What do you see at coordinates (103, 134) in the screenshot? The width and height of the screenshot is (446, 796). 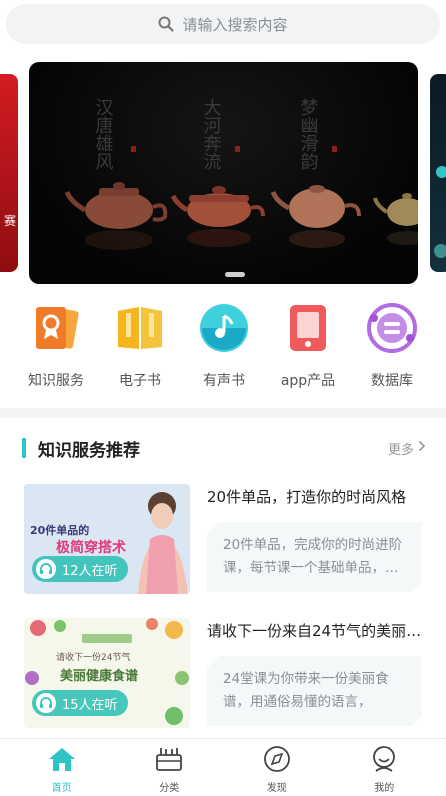 I see `calligraphy-1: 汉唐雄风` at bounding box center [103, 134].